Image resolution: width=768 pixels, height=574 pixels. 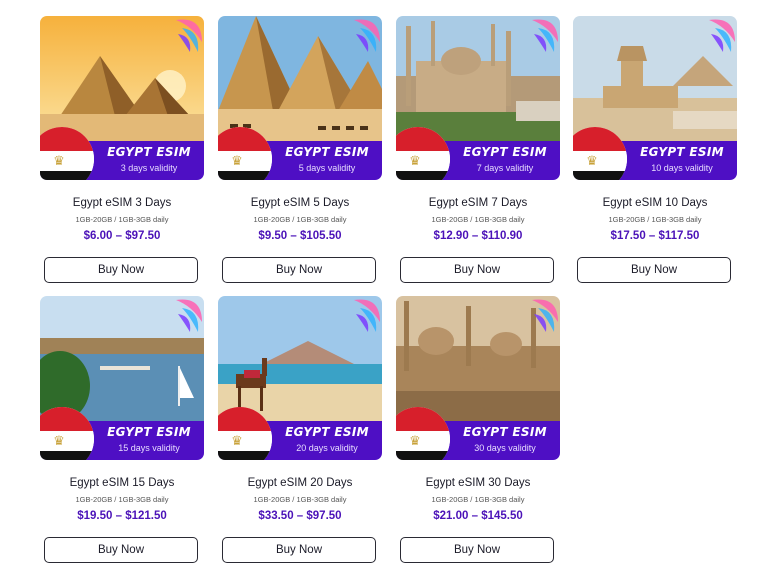 I want to click on product-image: ♛ EGYPT ESIM 7 days validity, so click(x=478, y=98).